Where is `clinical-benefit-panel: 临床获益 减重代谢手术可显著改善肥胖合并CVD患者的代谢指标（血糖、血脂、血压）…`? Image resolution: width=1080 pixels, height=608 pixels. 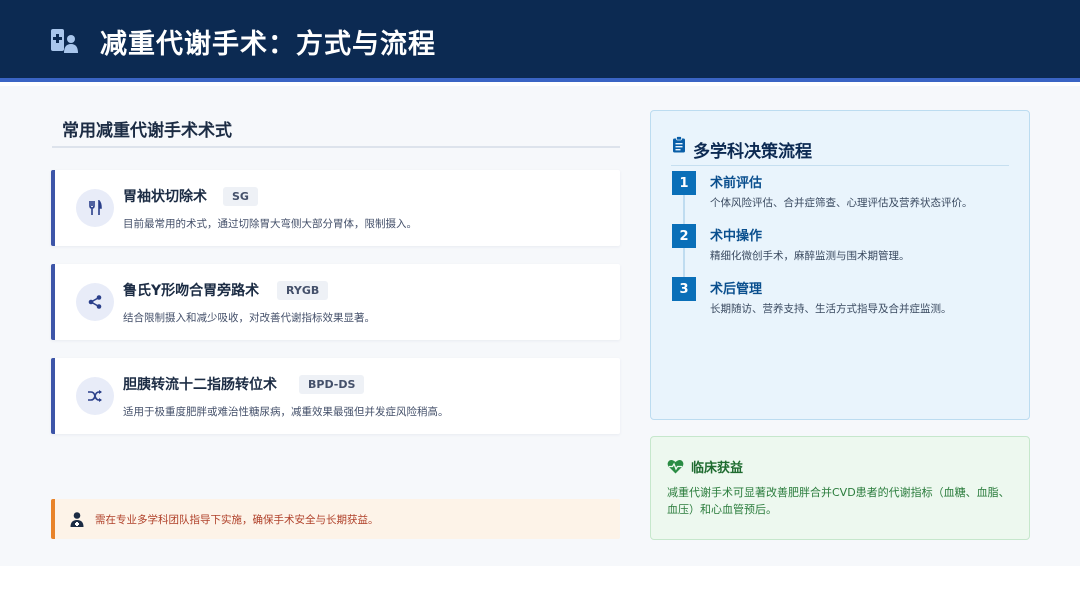 clinical-benefit-panel: 临床获益 减重代谢手术可显著改善肥胖合并CVD患者的代谢指标（血糖、血脂、血压）… is located at coordinates (840, 488).